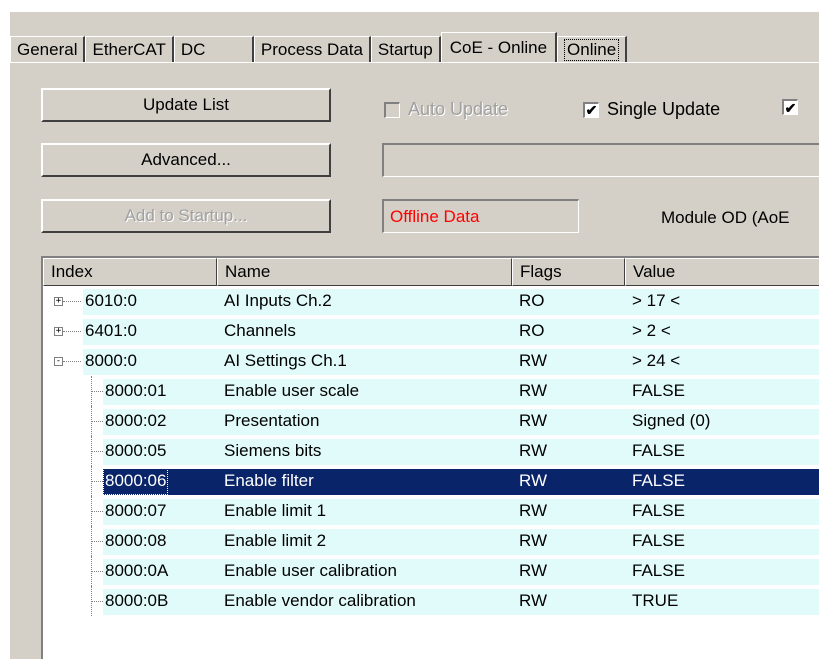 This screenshot has height=659, width=819. What do you see at coordinates (269, 480) in the screenshot?
I see `cell-name: Enable filter` at bounding box center [269, 480].